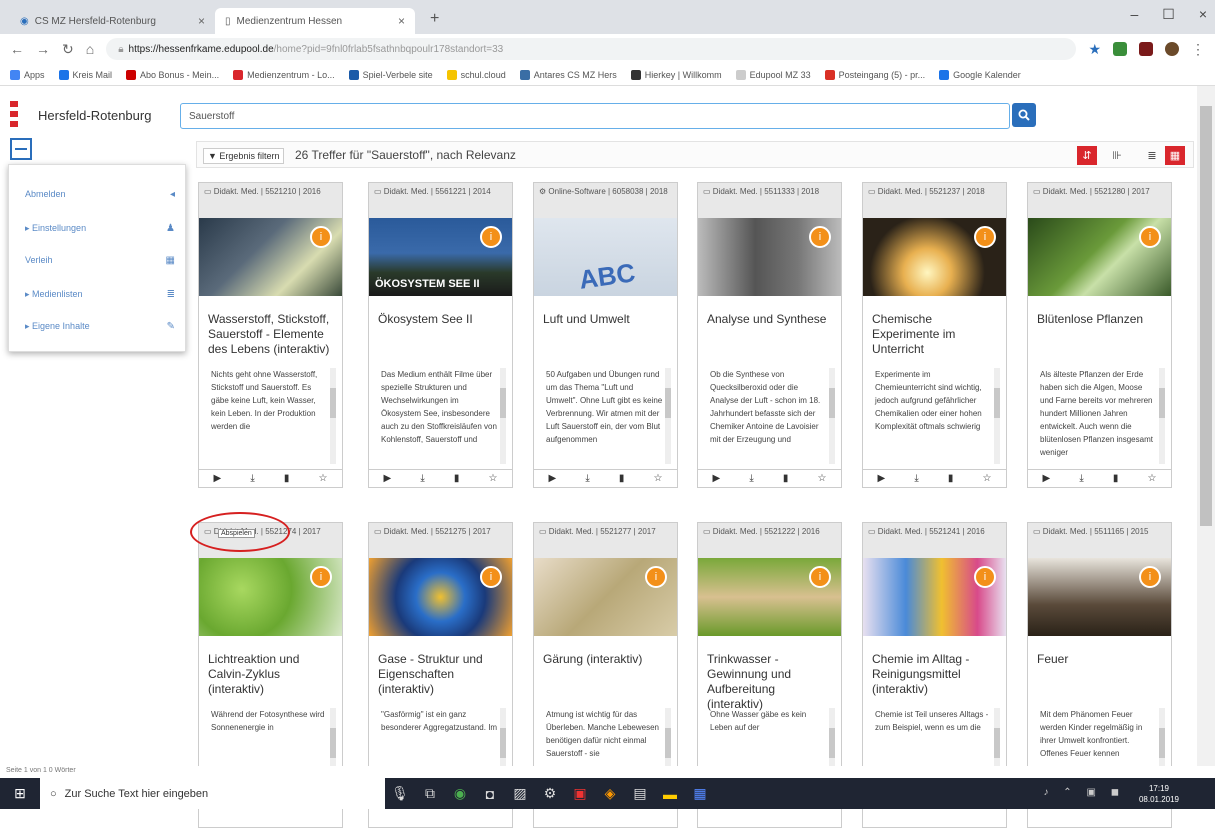 The image size is (1215, 828). I want to click on profile-avatar, so click(1172, 49).